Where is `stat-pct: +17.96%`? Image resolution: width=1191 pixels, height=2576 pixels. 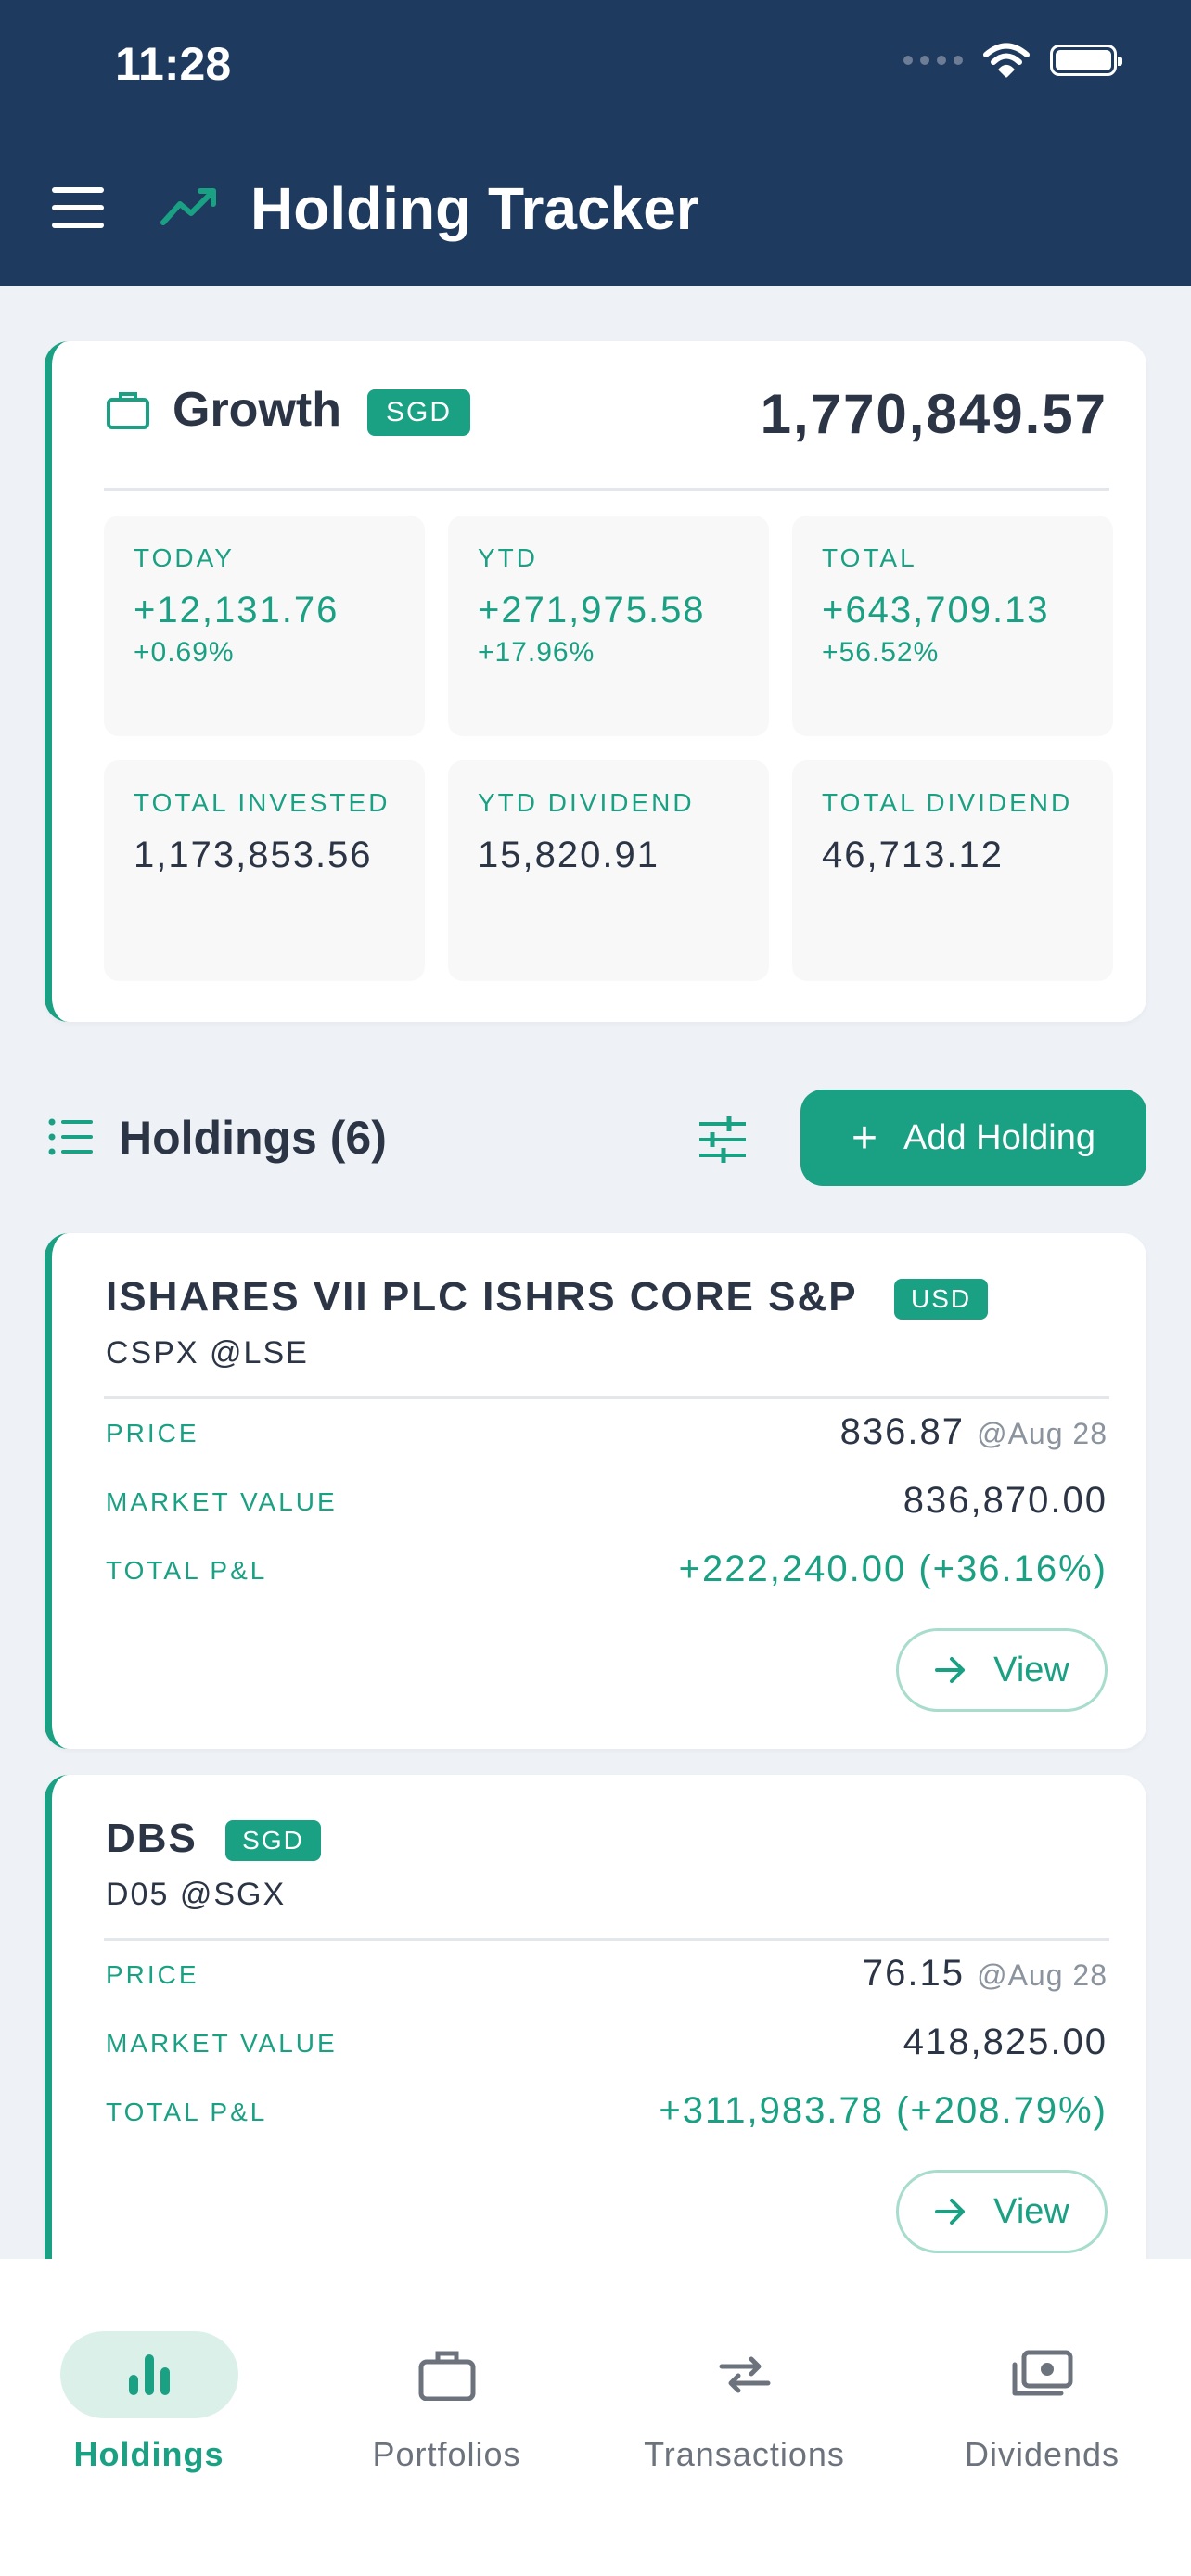
stat-pct: +17.96% is located at coordinates (537, 652).